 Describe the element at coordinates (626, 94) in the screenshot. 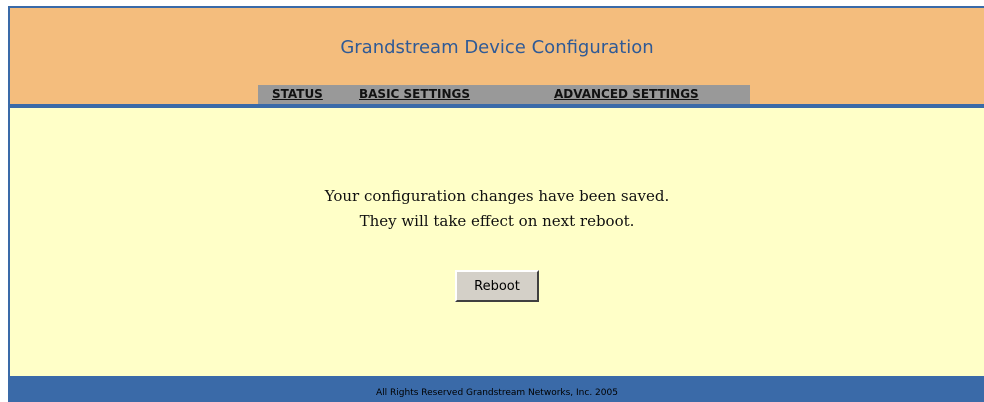

I see `nav-link-advanced-settings: ADVANCED SETTINGS` at that location.